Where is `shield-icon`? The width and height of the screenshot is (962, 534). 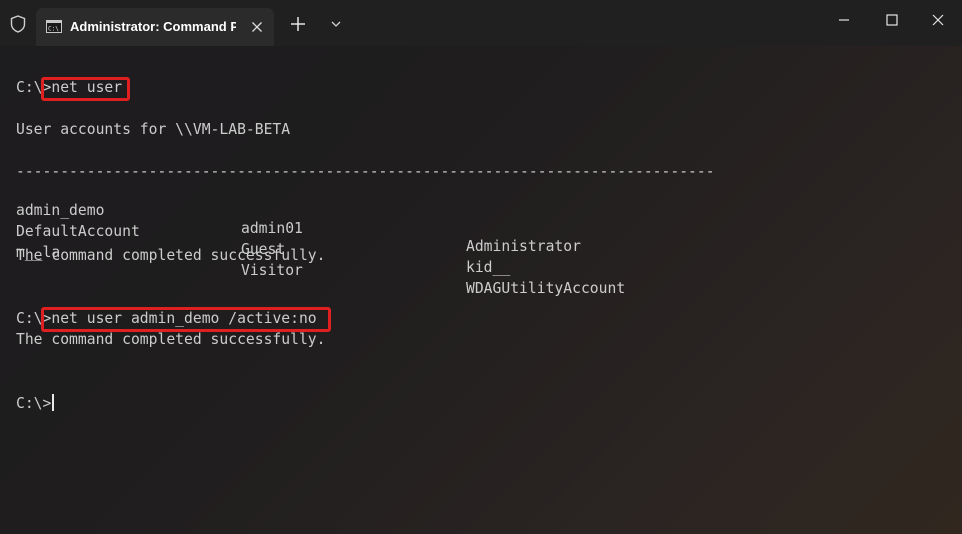
shield-icon is located at coordinates (18, 24).